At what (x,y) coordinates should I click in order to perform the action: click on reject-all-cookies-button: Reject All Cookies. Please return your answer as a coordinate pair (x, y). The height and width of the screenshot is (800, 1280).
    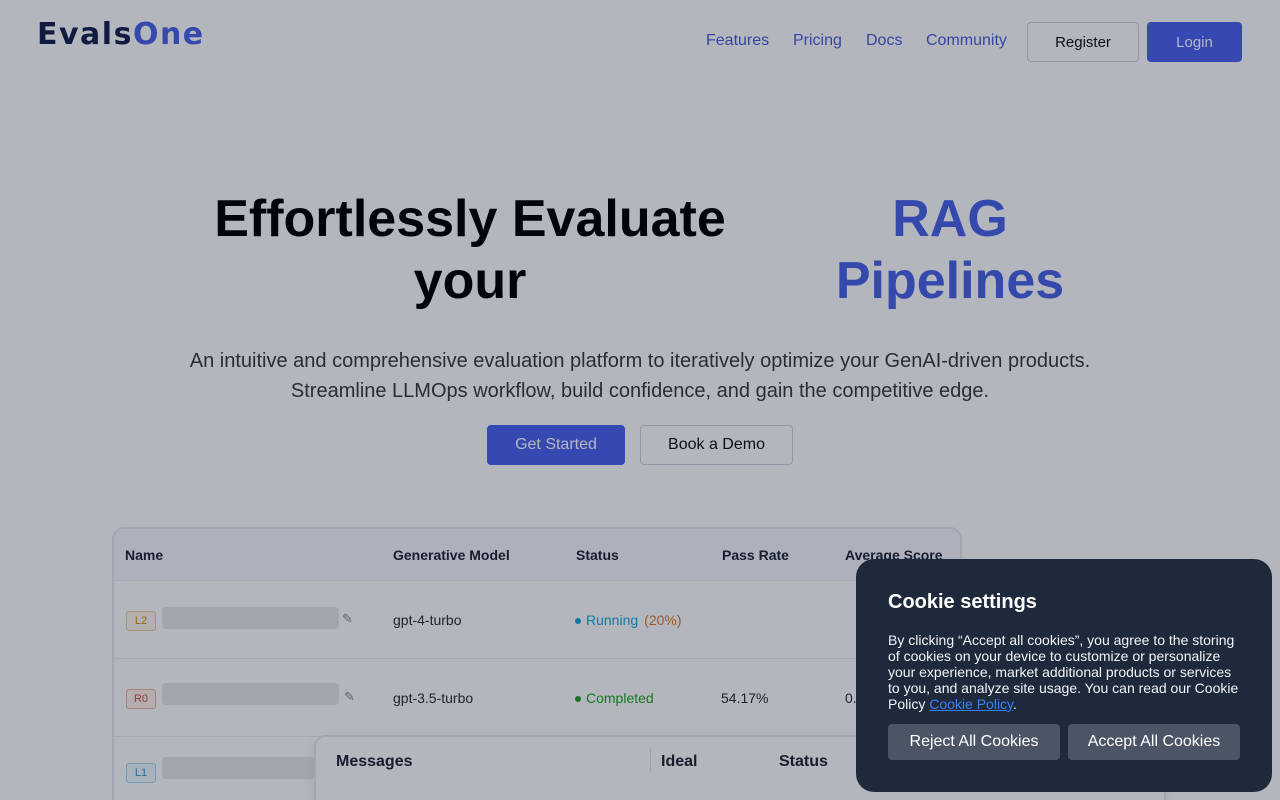
    Looking at the image, I should click on (974, 742).